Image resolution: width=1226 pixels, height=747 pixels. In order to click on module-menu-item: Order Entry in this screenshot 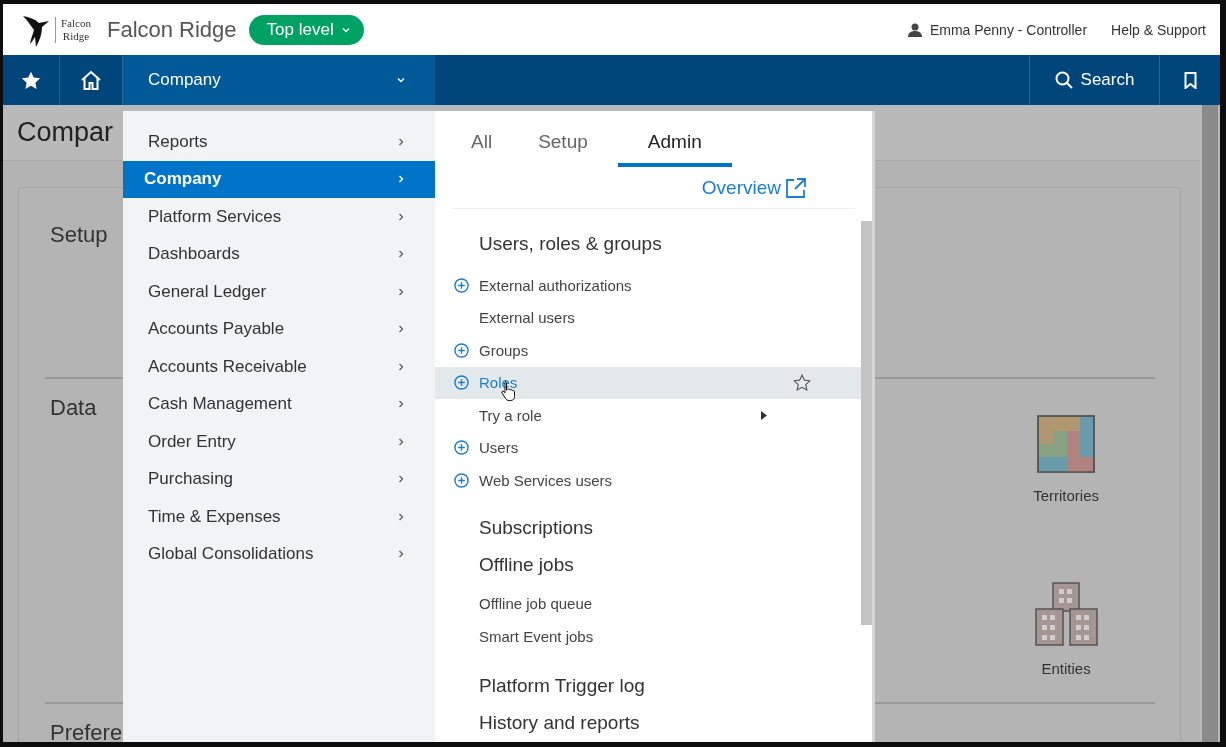, I will do `click(279, 442)`.